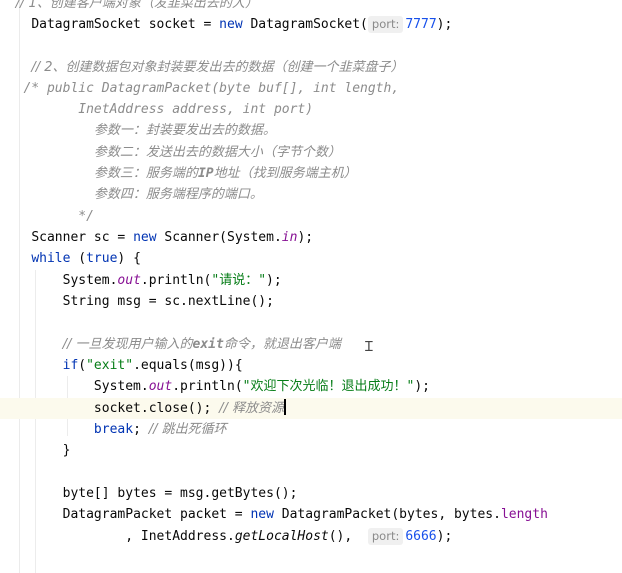 The height and width of the screenshot is (573, 622). Describe the element at coordinates (311, 216) in the screenshot. I see `code-line: */` at that location.